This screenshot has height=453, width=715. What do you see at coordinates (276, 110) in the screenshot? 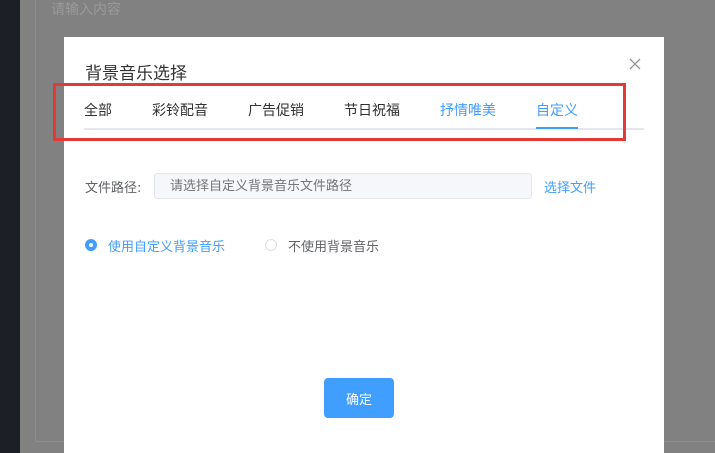
I see `tab-ad-promotion: 广告促销` at bounding box center [276, 110].